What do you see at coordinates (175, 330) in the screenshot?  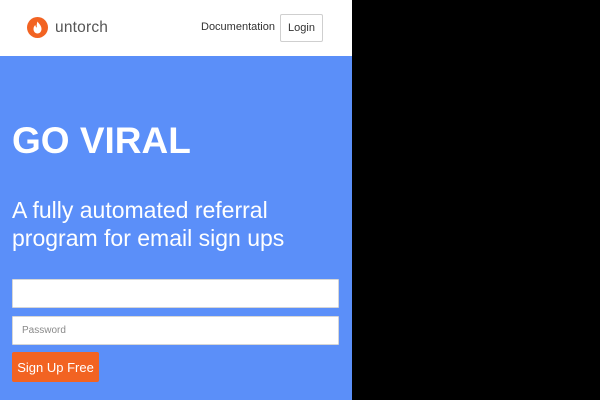 I see `password-input` at bounding box center [175, 330].